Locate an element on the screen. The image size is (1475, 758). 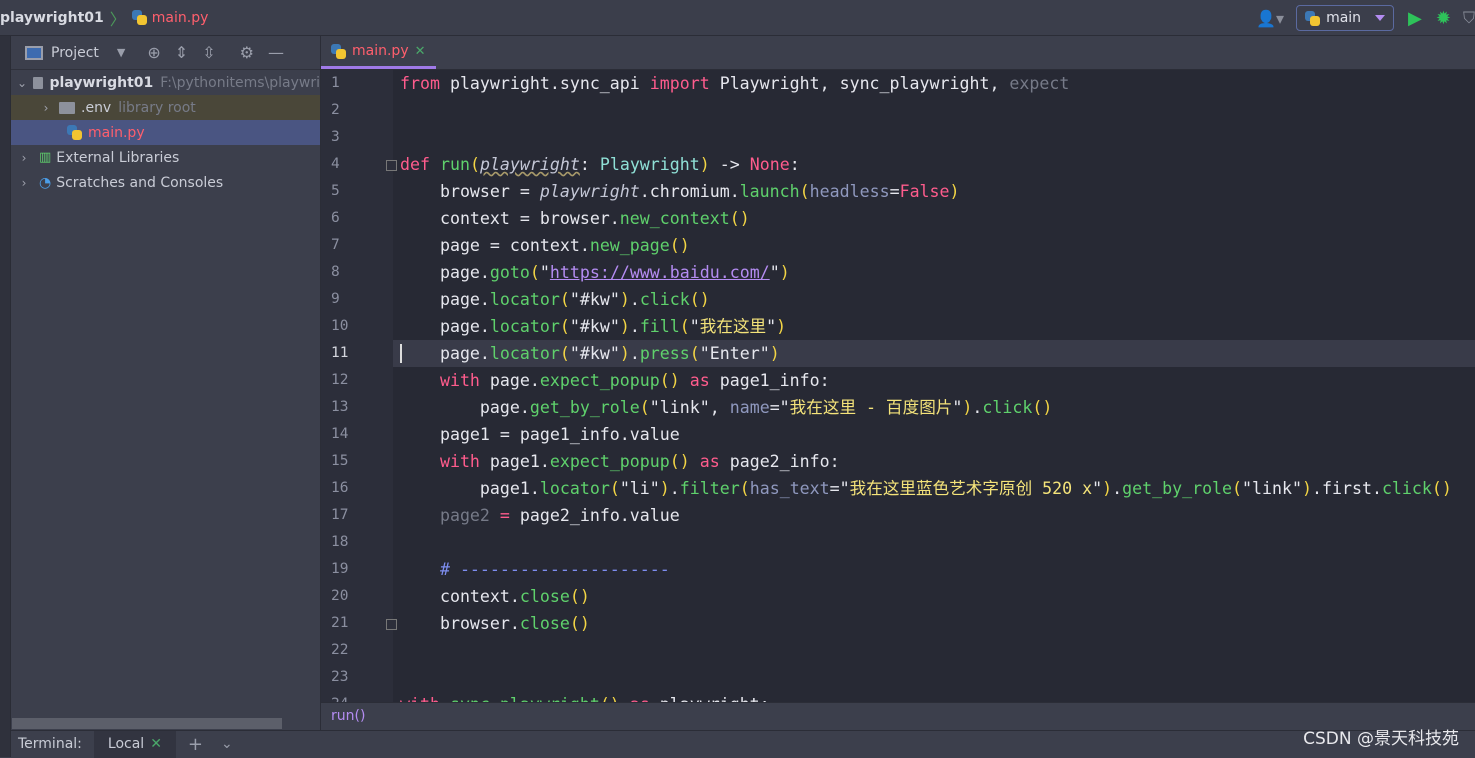
code-line: # --------------------- is located at coordinates (934, 569).